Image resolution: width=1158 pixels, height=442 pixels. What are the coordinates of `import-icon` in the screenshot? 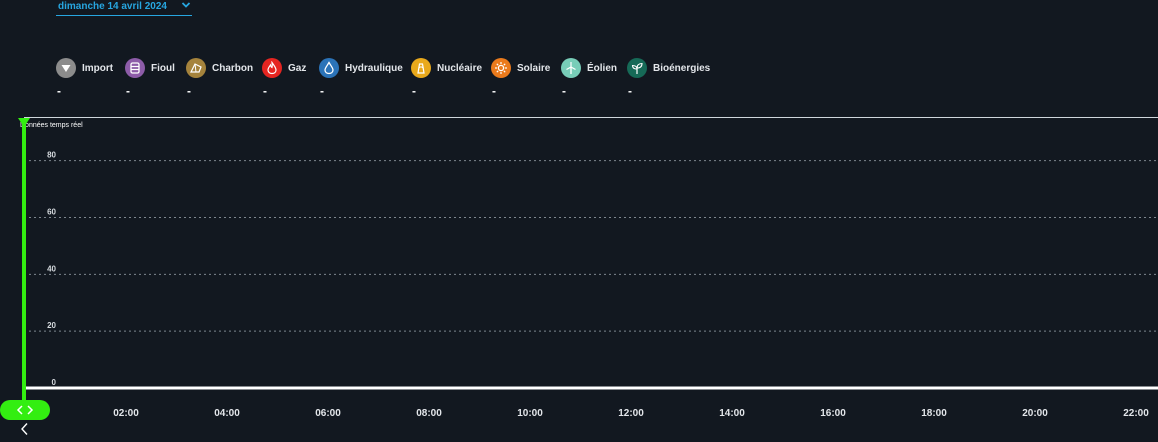 It's located at (66, 68).